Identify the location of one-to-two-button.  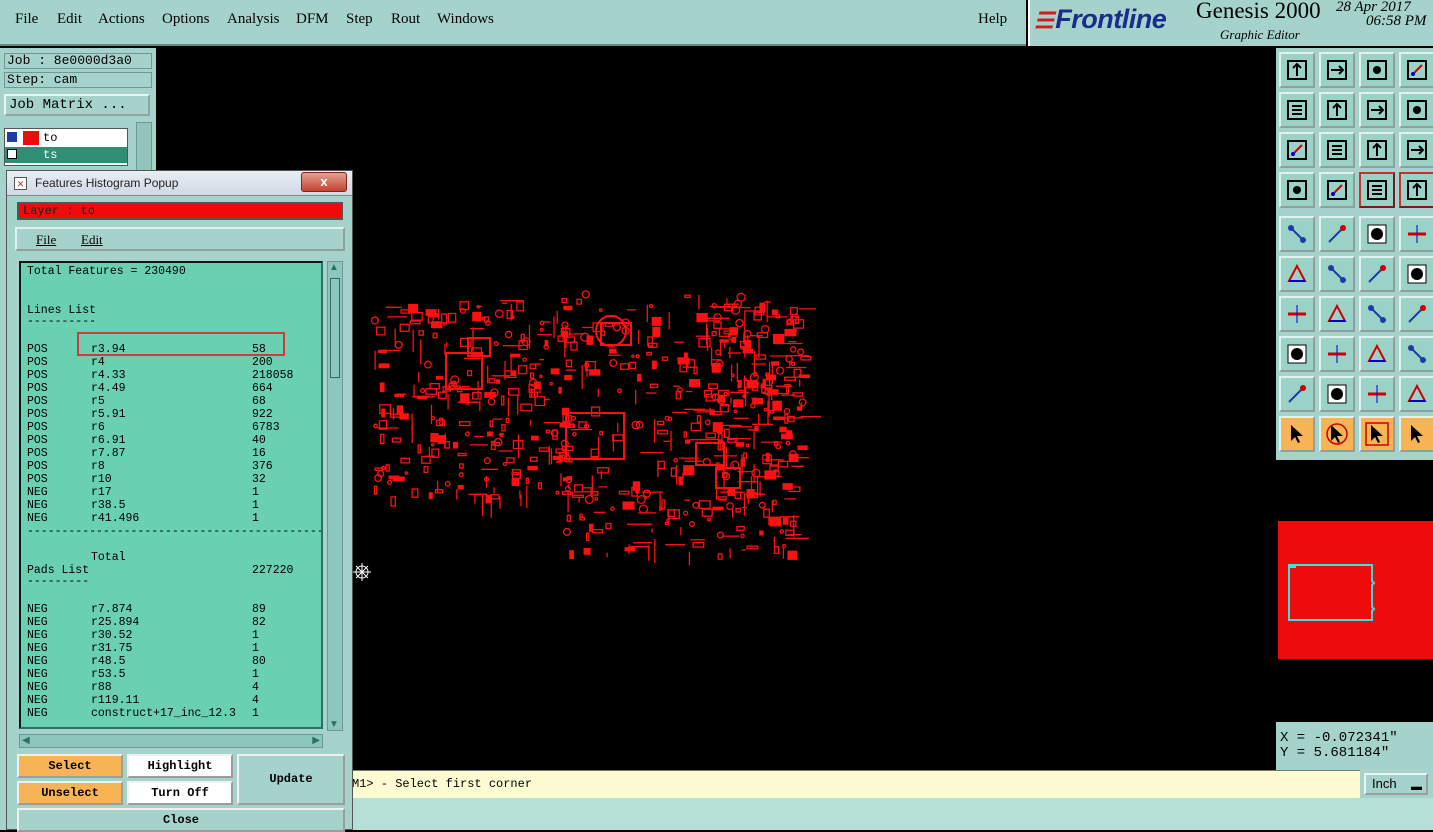
(1377, 150).